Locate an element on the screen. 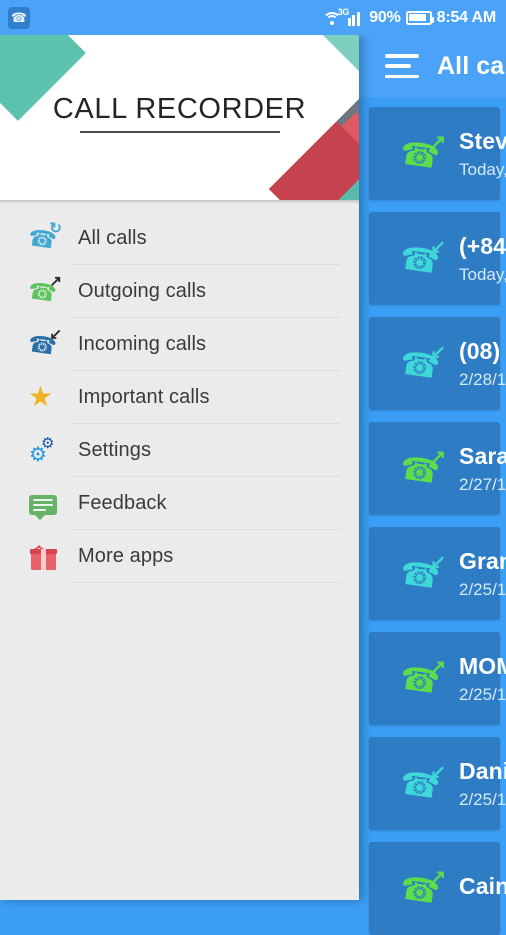  call-item-text: MOM 2/25/17, 8 is located at coordinates (482, 678).